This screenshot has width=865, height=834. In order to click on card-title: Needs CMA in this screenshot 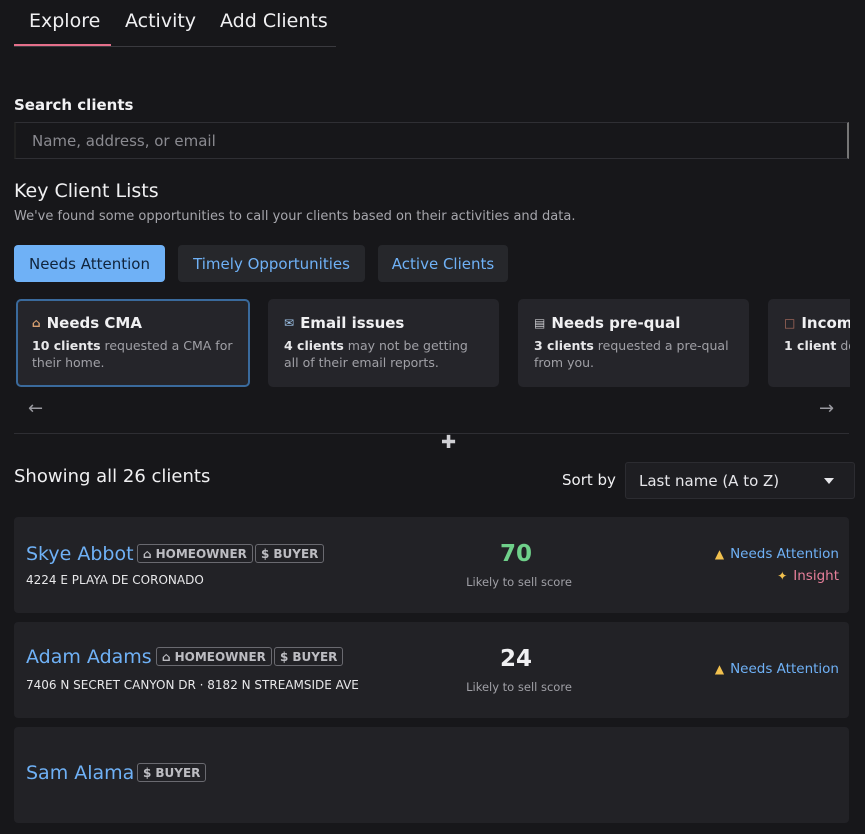, I will do `click(94, 323)`.